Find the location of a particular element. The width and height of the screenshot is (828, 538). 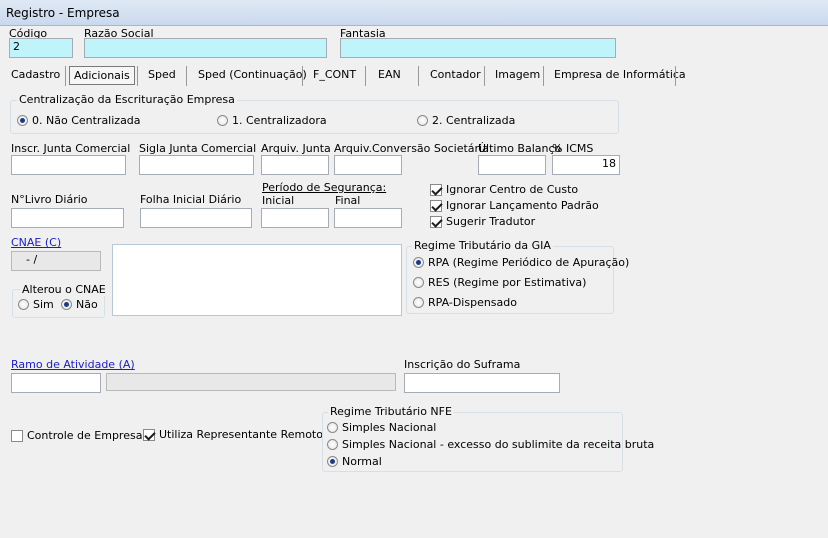

tab-adicionais: Adicionais is located at coordinates (102, 75).